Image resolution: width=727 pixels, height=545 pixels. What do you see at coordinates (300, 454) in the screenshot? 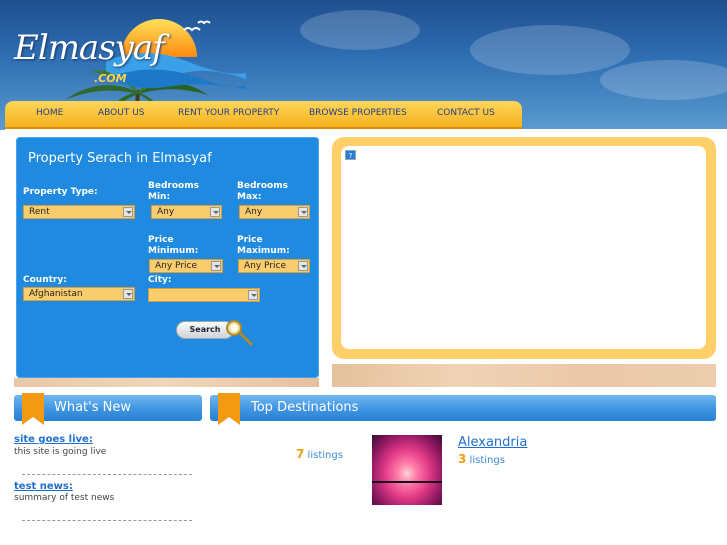
I see `listing-count-number: 7` at bounding box center [300, 454].